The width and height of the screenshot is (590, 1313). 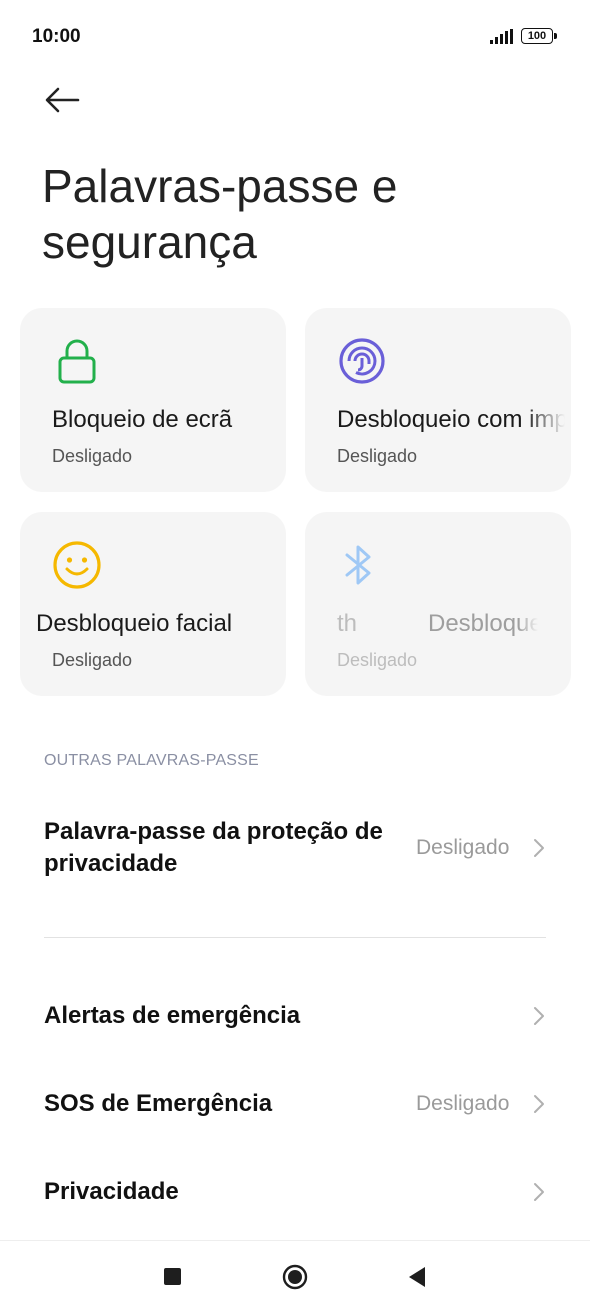 I want to click on back-button, so click(x=417, y=1277).